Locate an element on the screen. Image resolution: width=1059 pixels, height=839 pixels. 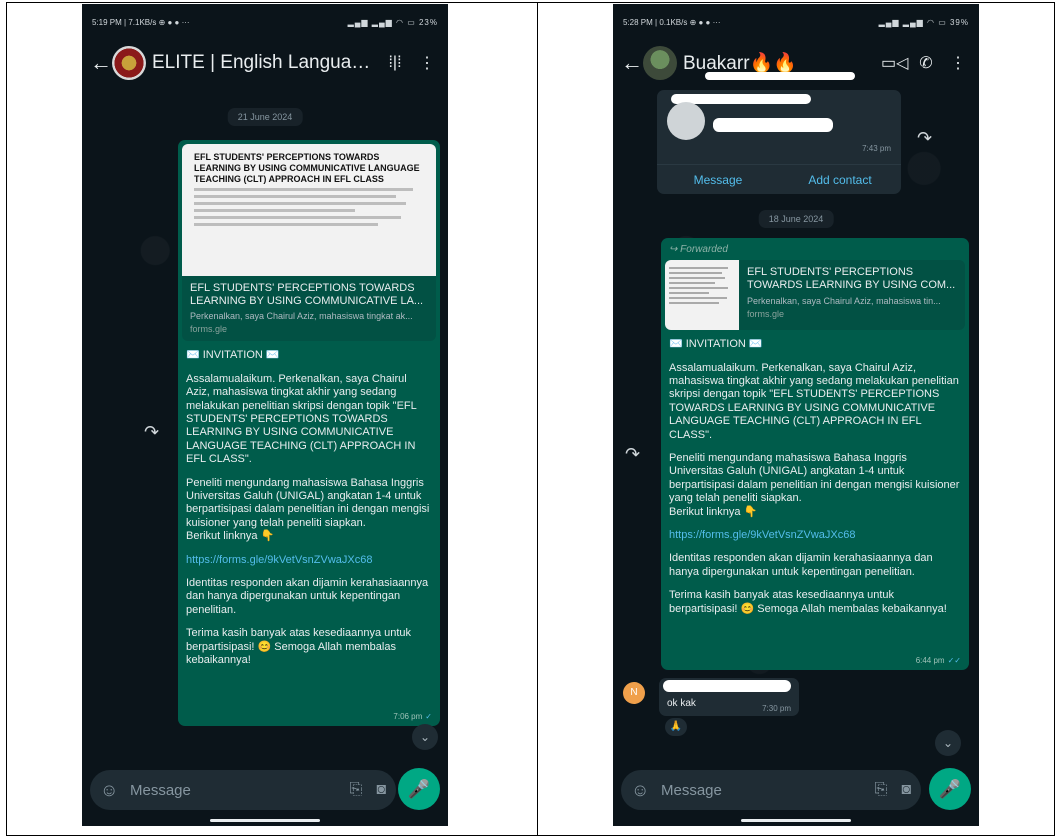
message-time: 7:06 pm is located at coordinates (408, 717).